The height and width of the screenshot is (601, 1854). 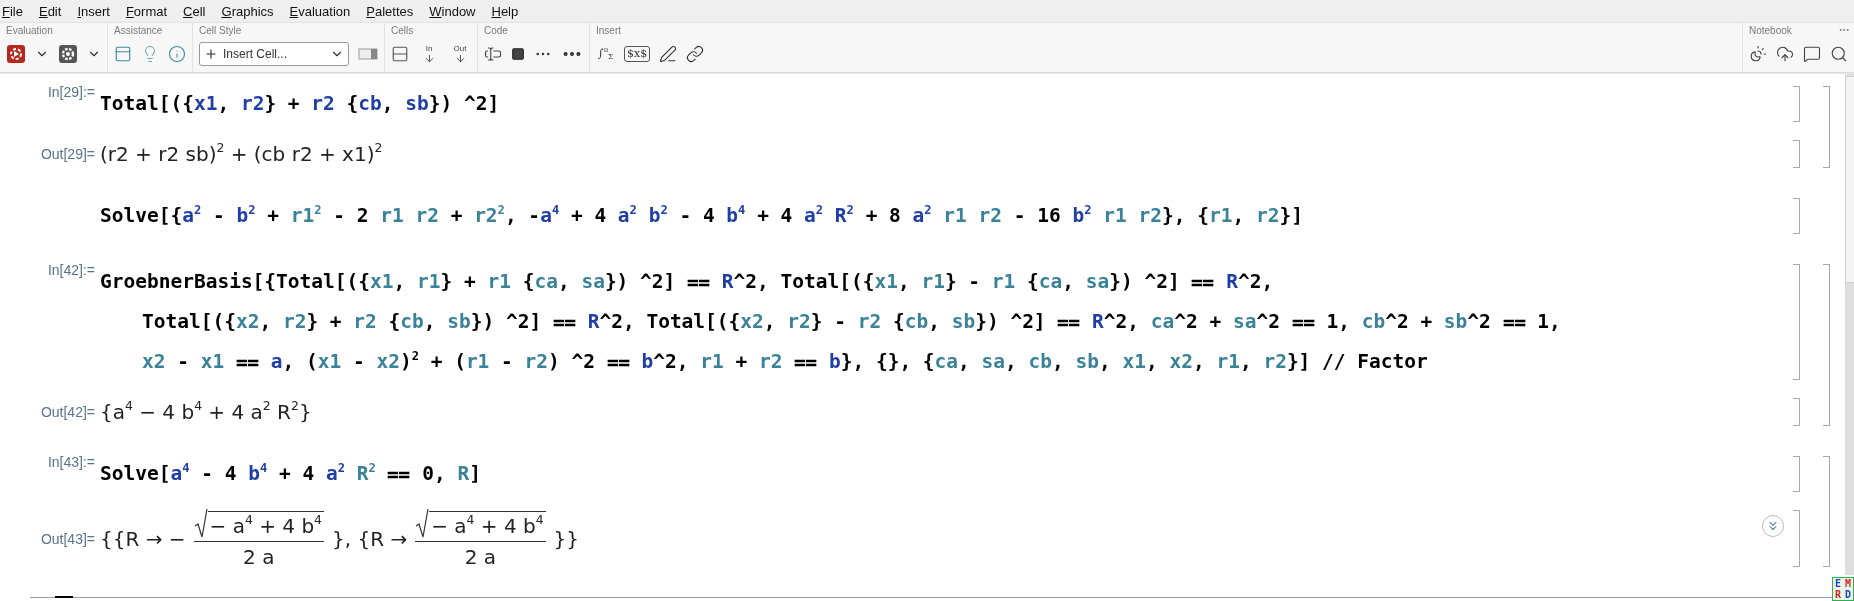 I want to click on cell-label: Out[43]=, so click(x=67, y=538).